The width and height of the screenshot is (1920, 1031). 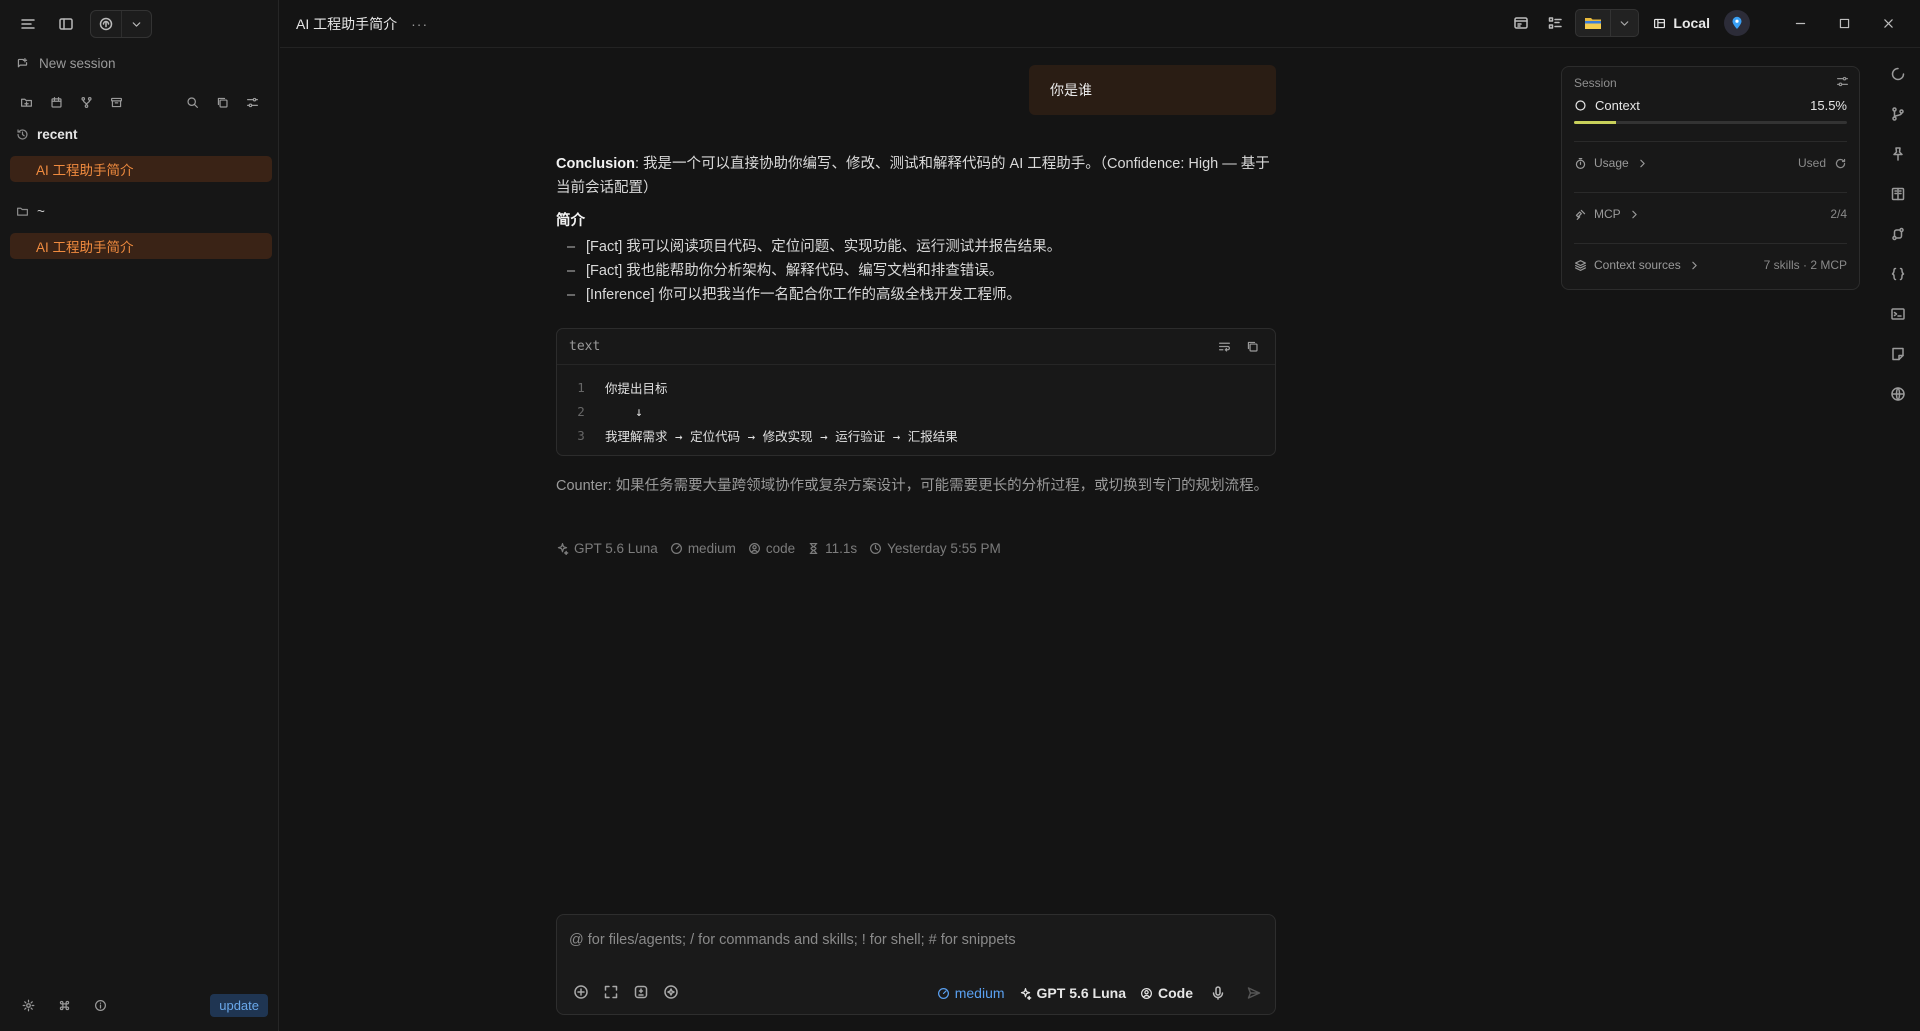 I want to click on git-branch-icon, so click(x=1898, y=114).